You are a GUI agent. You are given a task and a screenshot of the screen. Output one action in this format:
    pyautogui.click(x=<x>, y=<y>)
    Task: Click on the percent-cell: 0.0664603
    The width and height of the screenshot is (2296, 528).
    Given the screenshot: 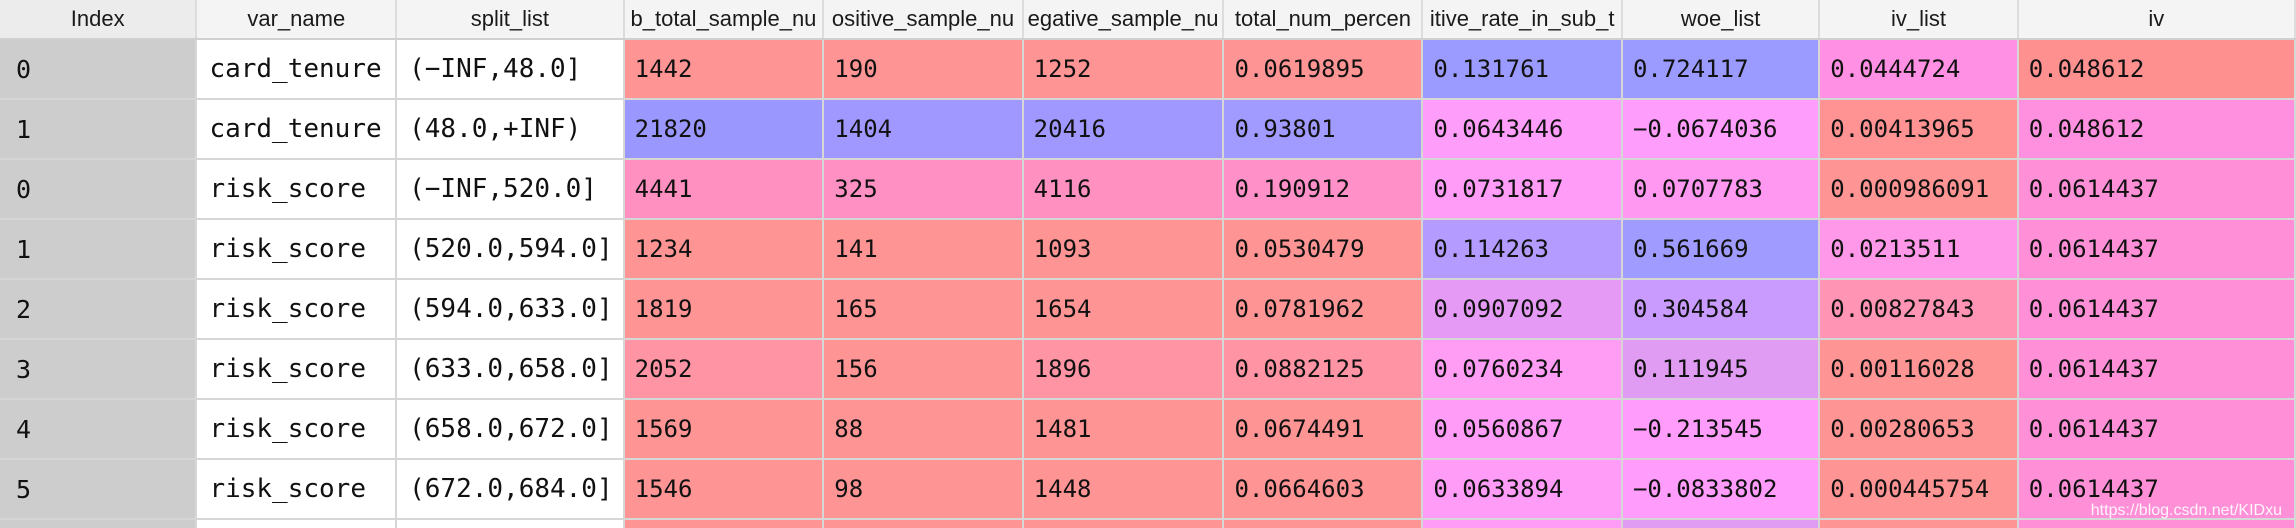 What is the action you would take?
    pyautogui.click(x=1323, y=489)
    